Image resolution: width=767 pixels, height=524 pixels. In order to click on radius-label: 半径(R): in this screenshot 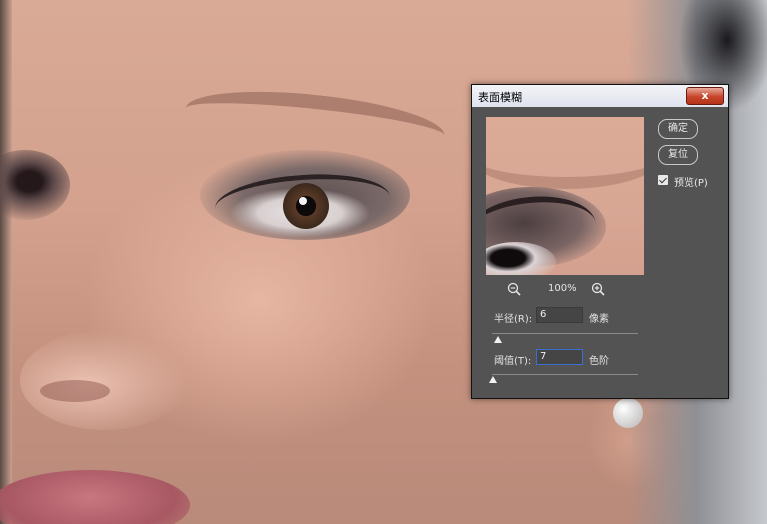, I will do `click(513, 319)`.